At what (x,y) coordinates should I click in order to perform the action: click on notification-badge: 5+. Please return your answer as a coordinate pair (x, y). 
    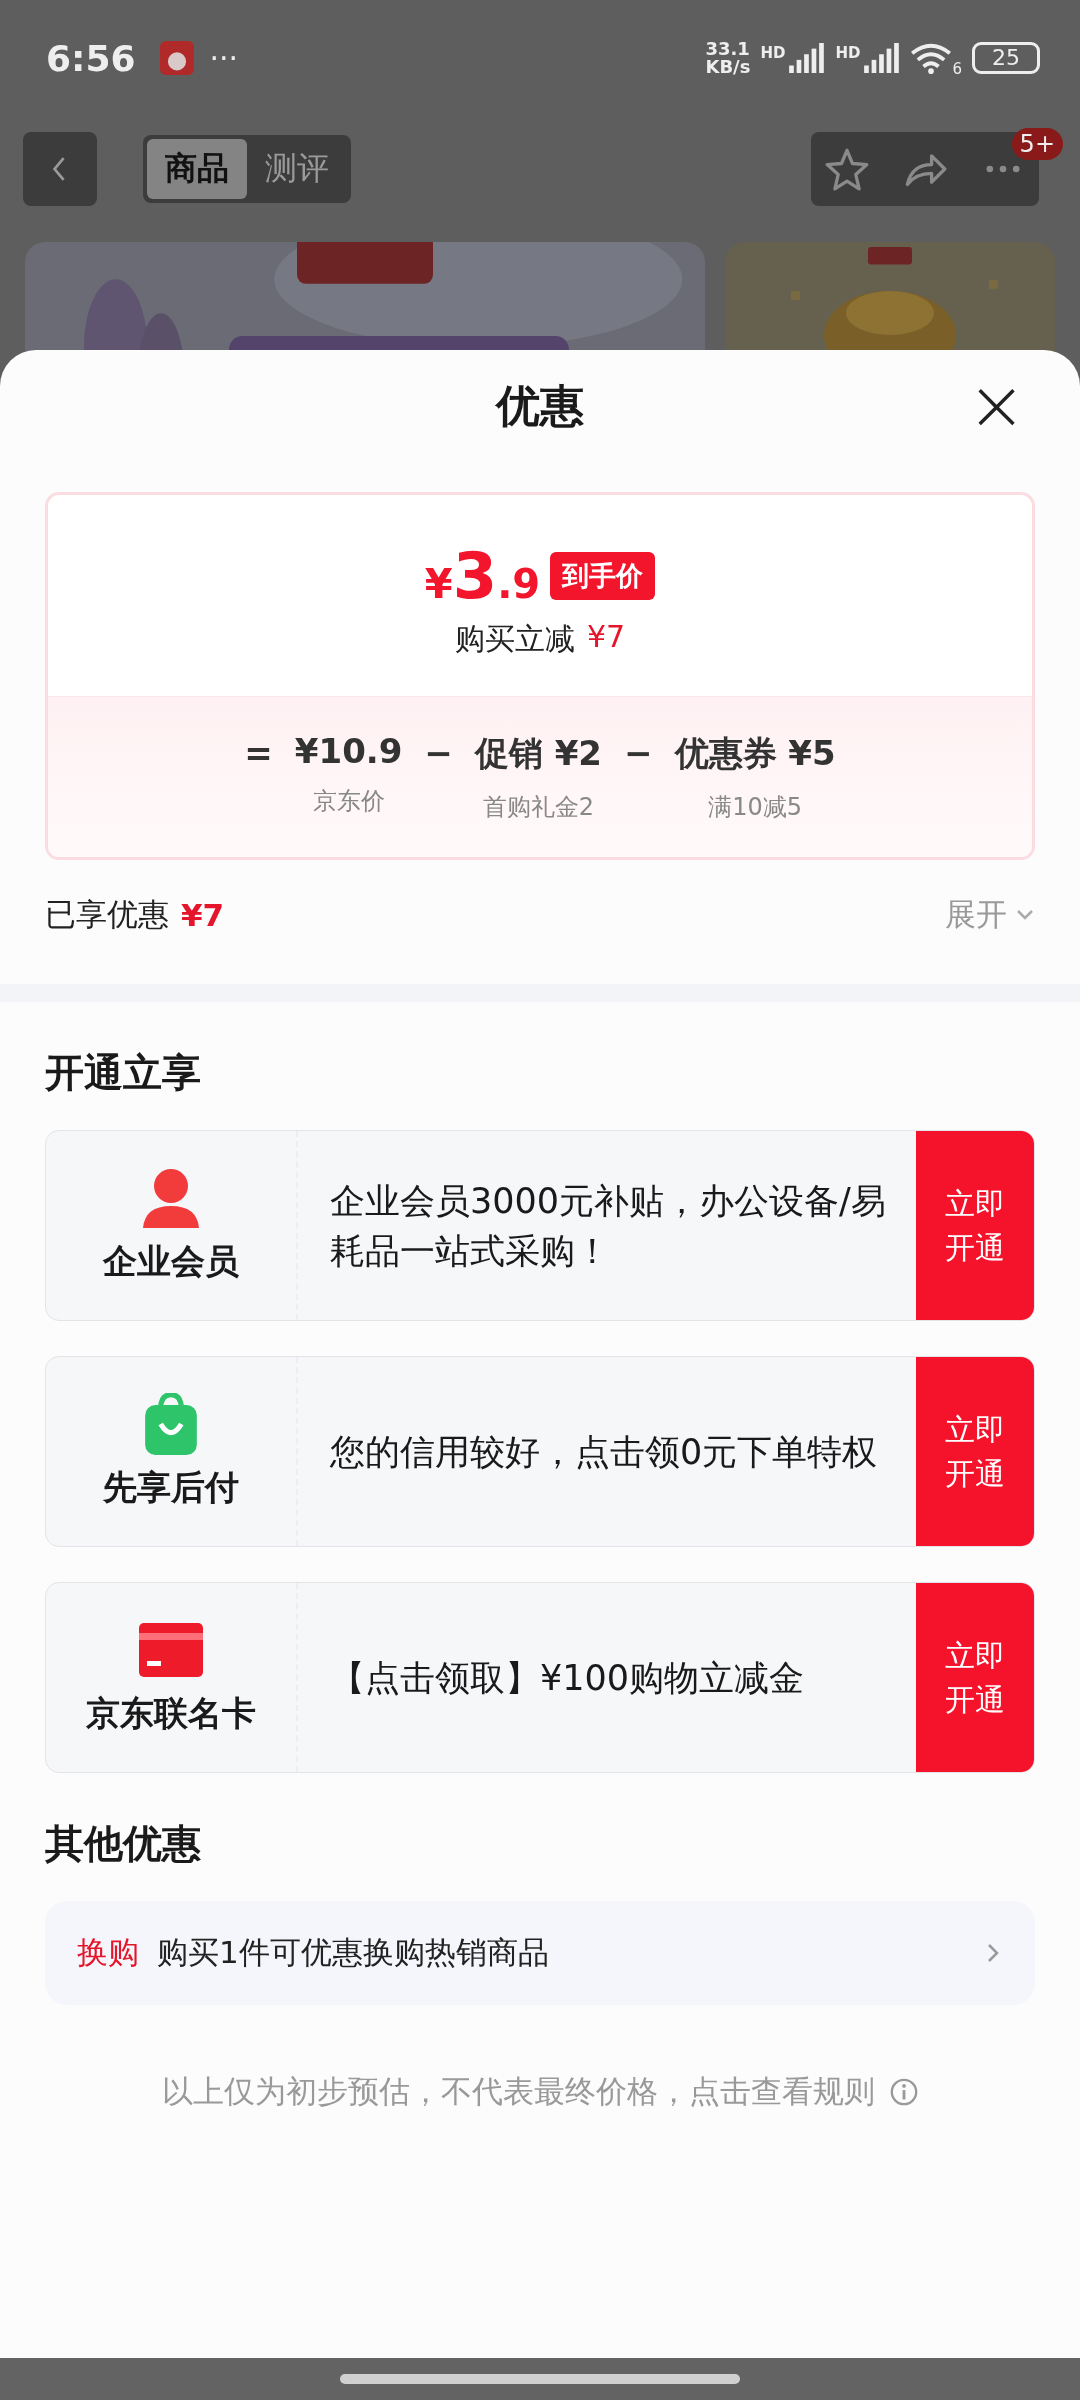
    Looking at the image, I should click on (1037, 144).